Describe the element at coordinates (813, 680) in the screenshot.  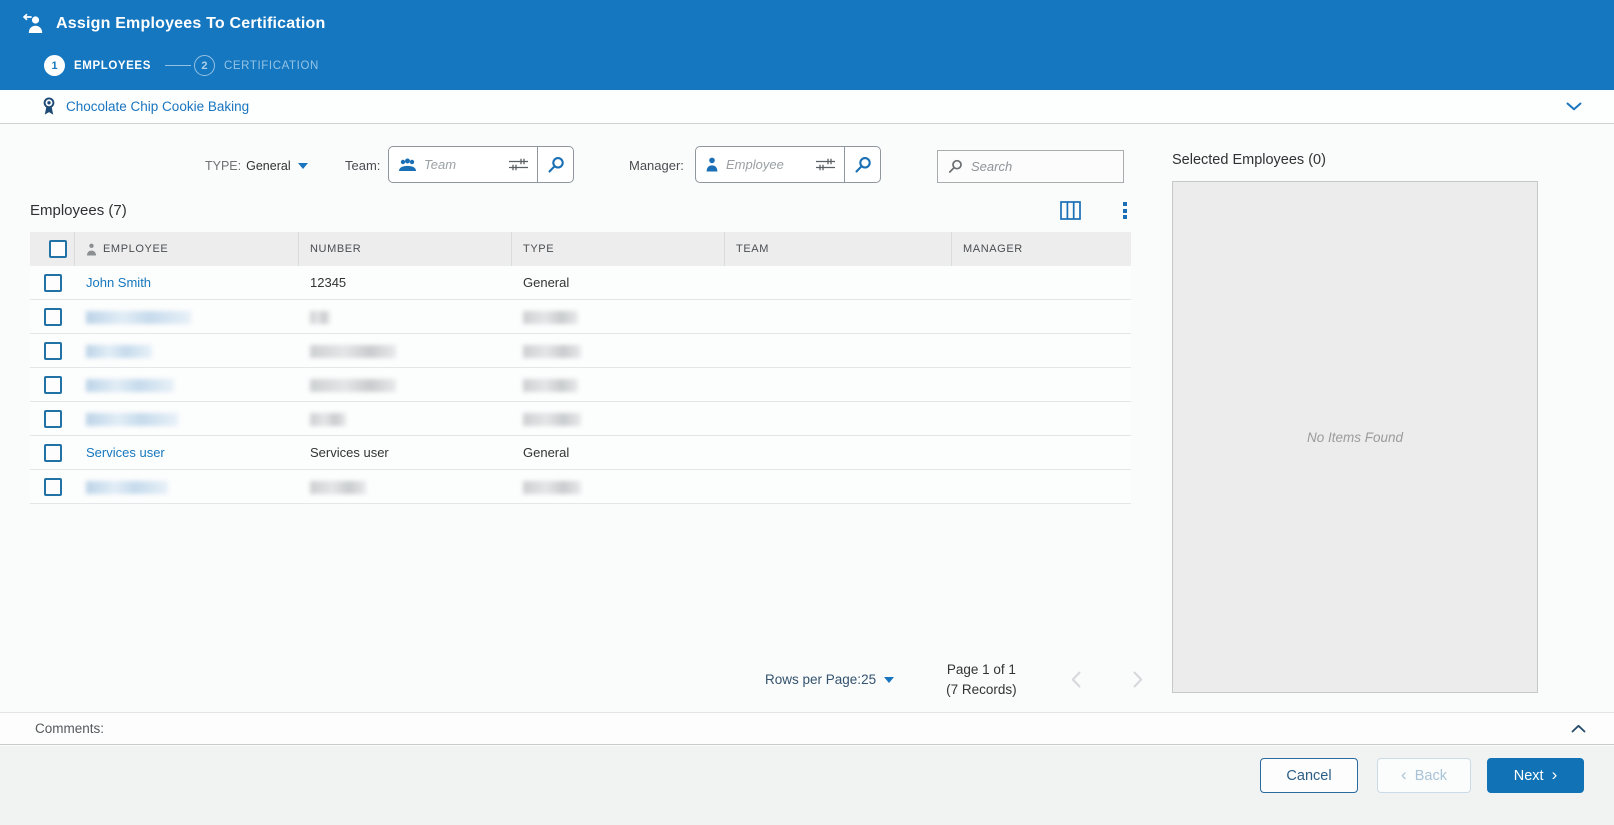
I see `rows-per-page-label: Rows per Page:` at that location.